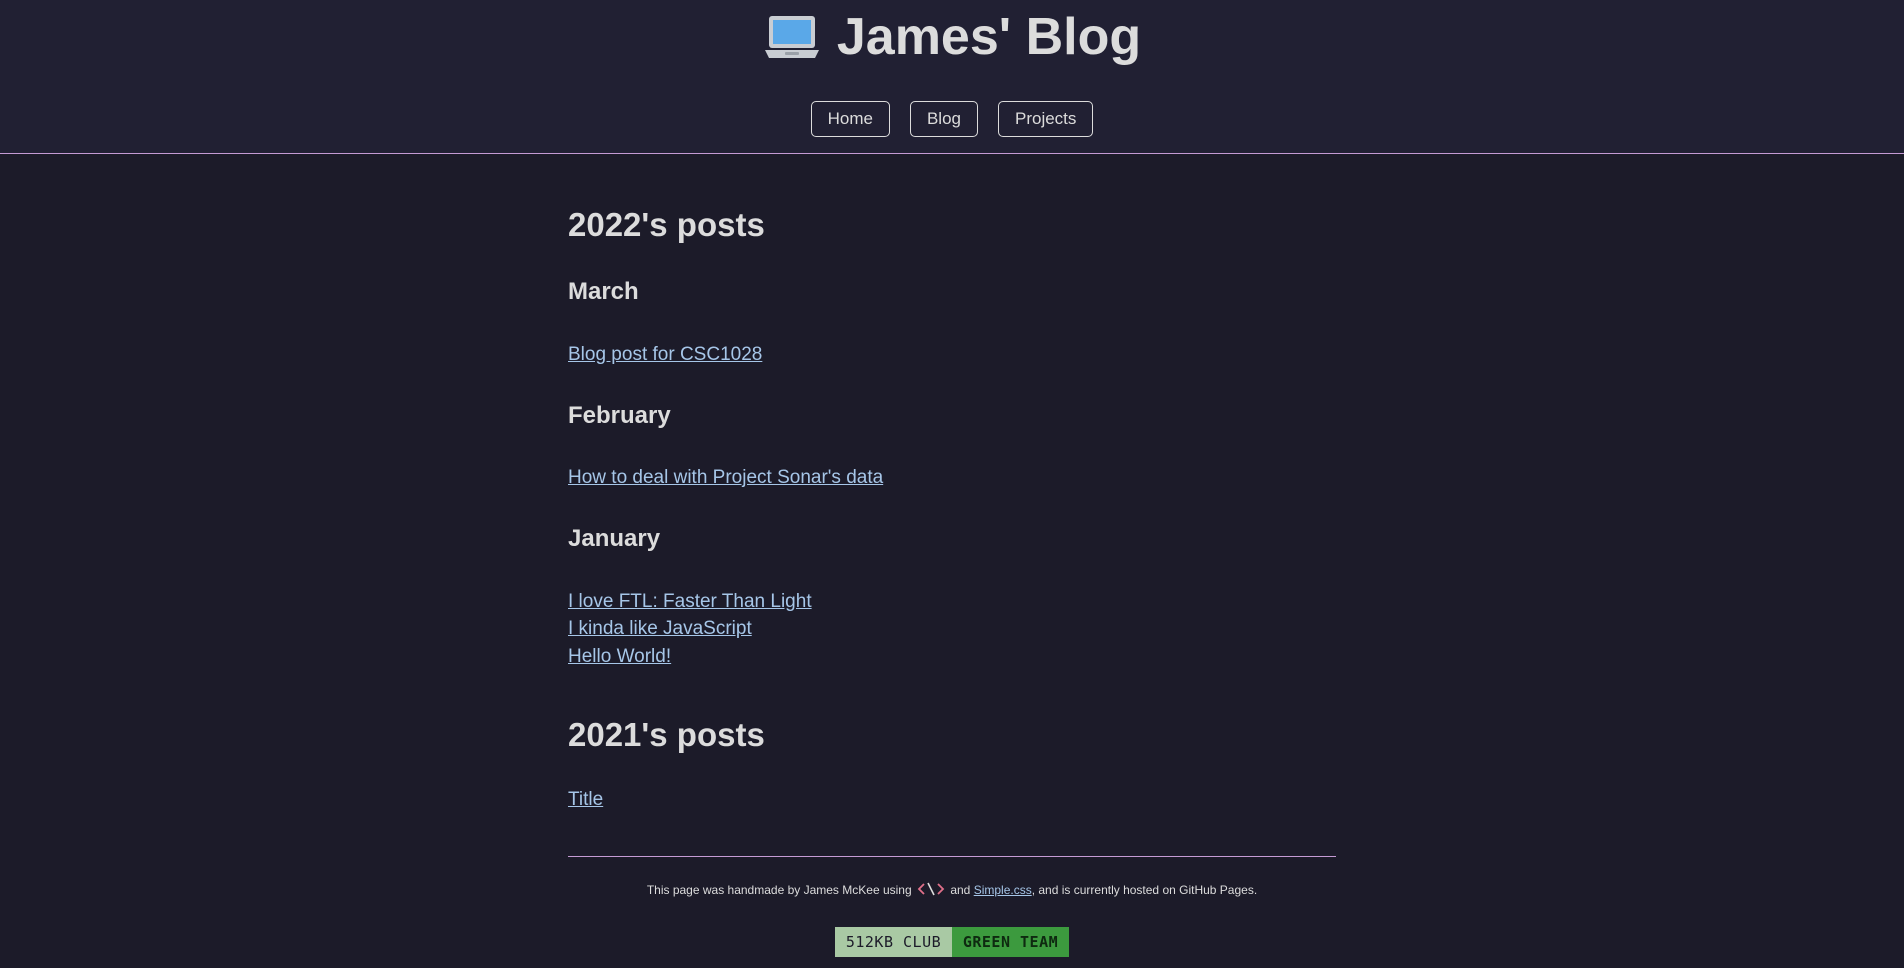  What do you see at coordinates (666, 224) in the screenshot?
I see `year-heading-2022: 2022's posts` at bounding box center [666, 224].